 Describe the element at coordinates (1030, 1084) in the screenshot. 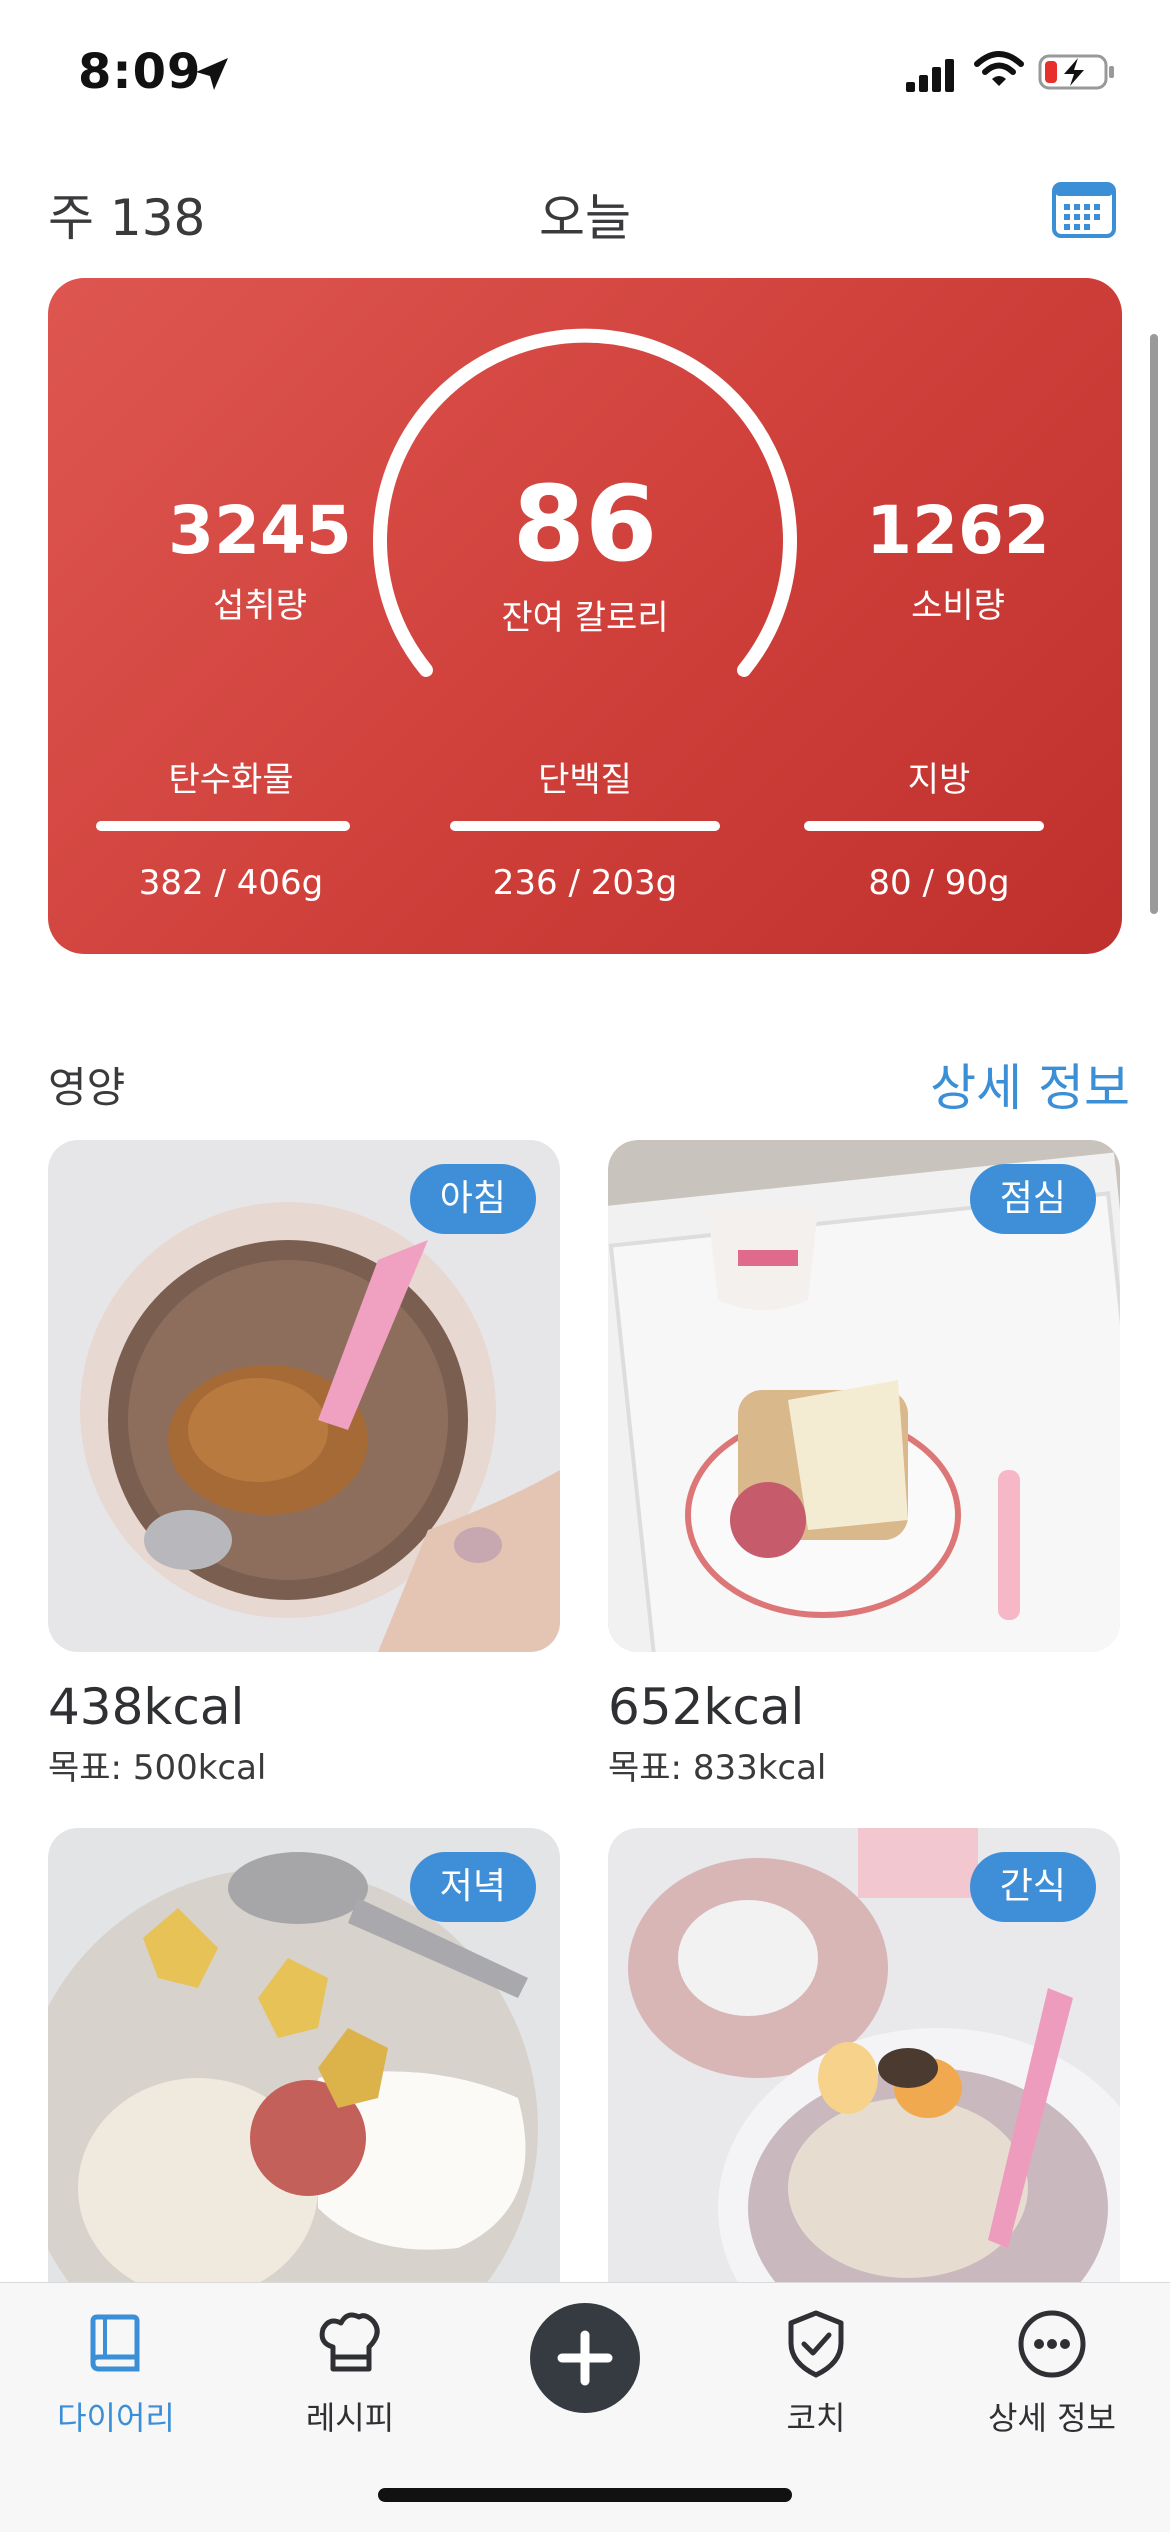

I see `nutrition-details-link: 상세 정보` at that location.